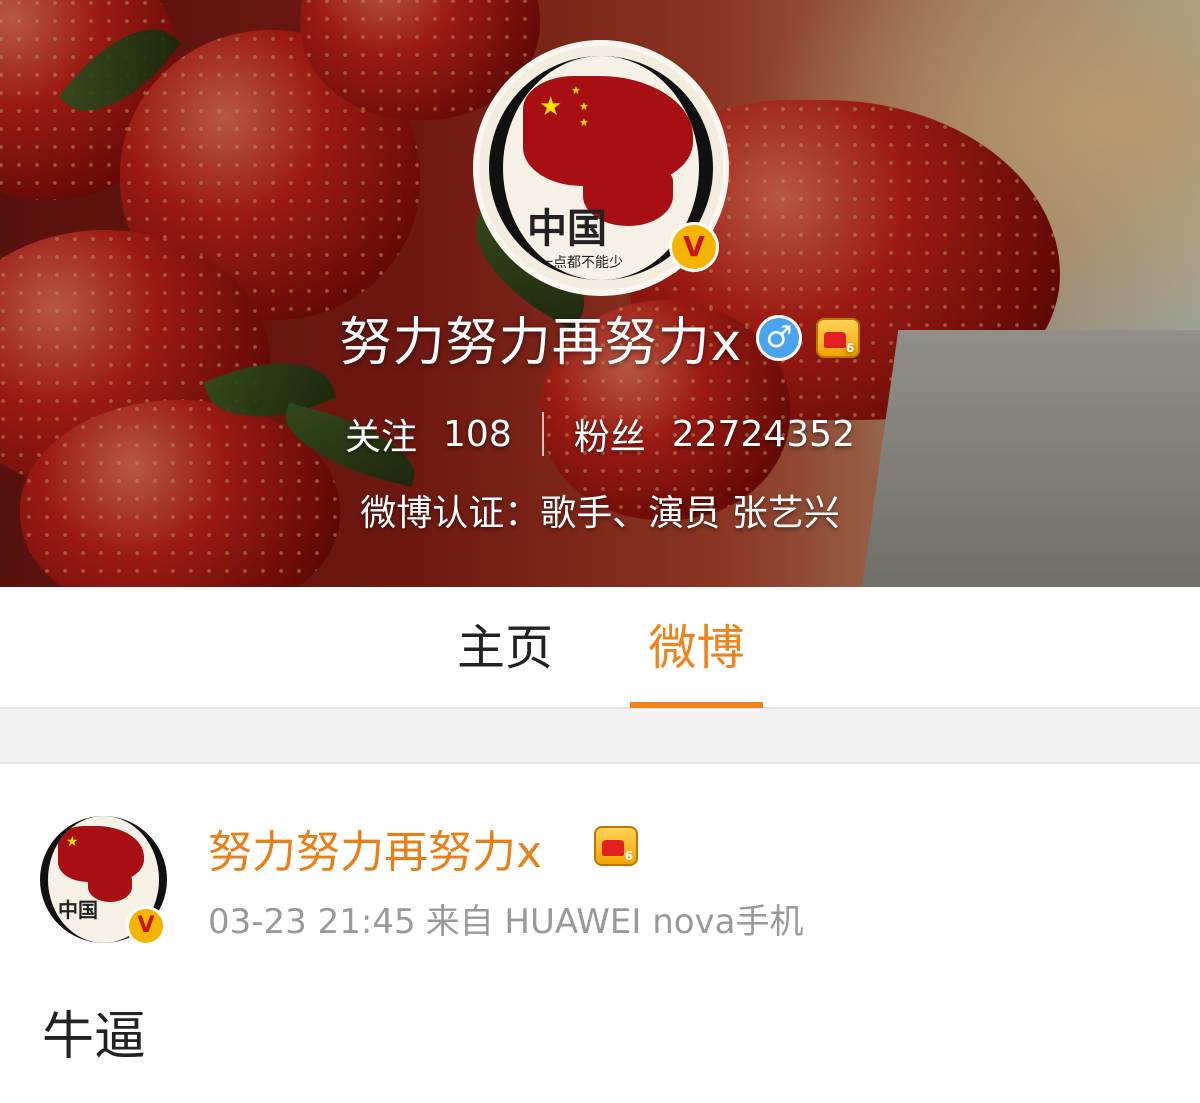 This screenshot has height=1103, width=1200. What do you see at coordinates (779, 337) in the screenshot?
I see `male-icon: ♂` at bounding box center [779, 337].